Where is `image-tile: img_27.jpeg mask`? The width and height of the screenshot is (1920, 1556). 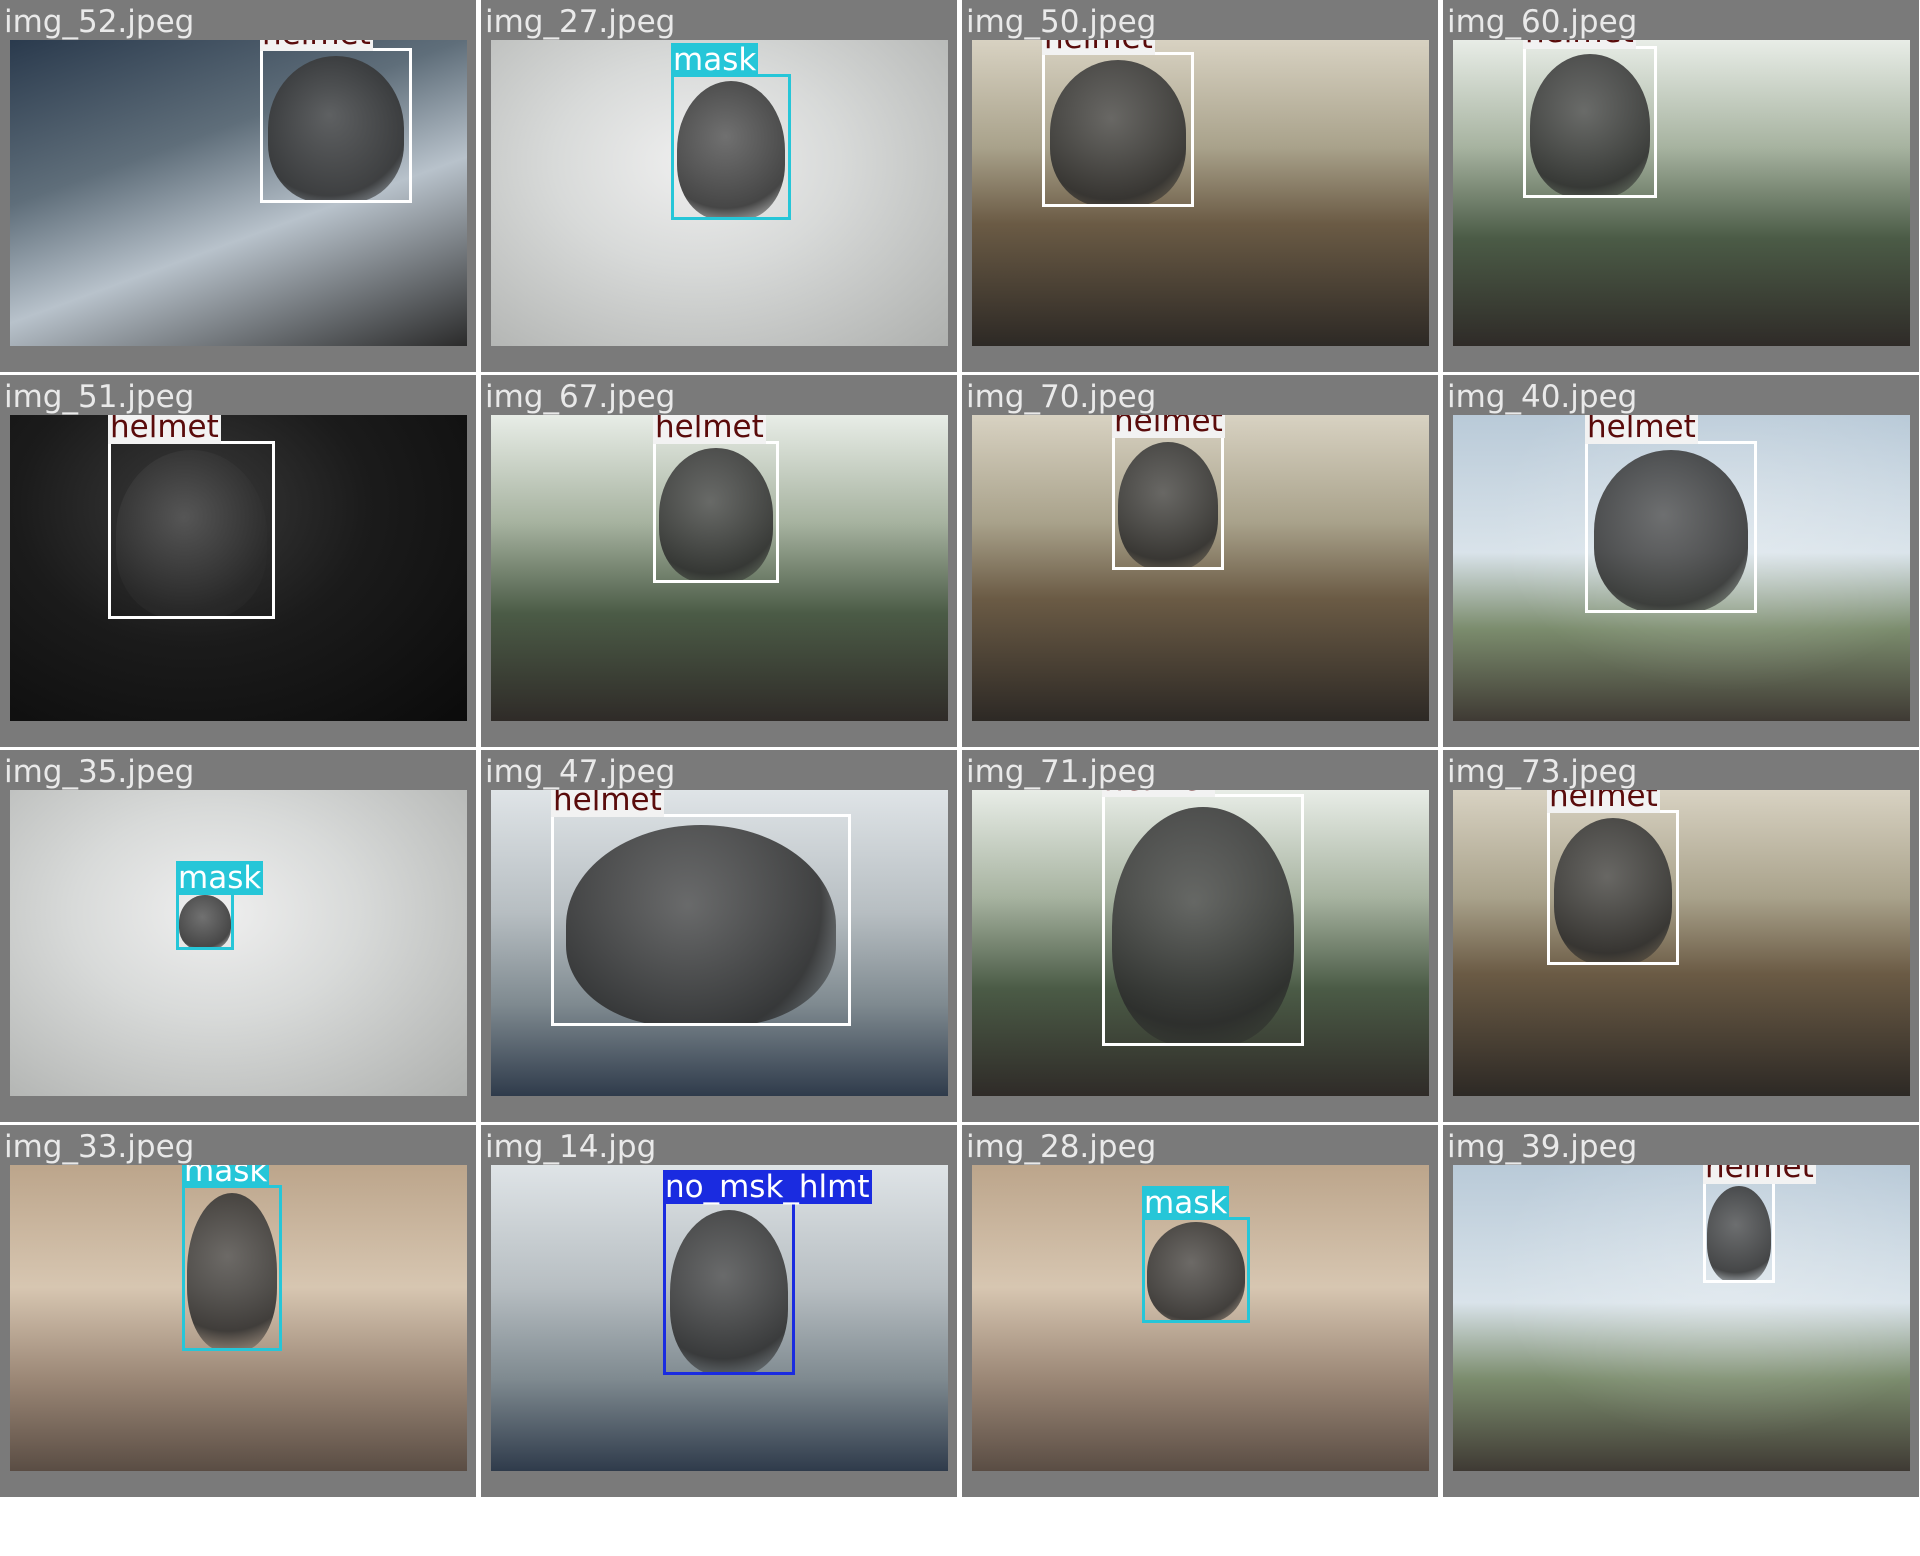
image-tile: img_27.jpeg mask is located at coordinates (719, 186).